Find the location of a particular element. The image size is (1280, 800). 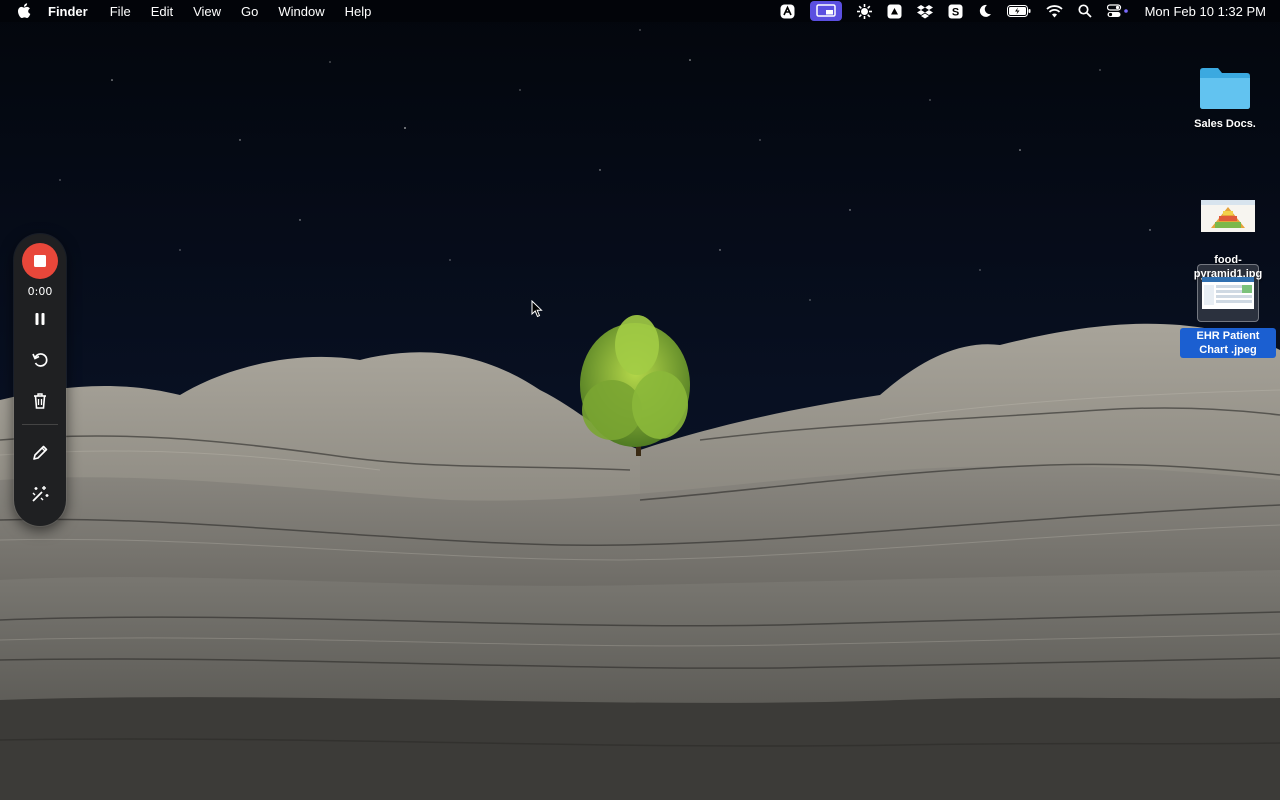

screen-share-icon is located at coordinates (825, 11).